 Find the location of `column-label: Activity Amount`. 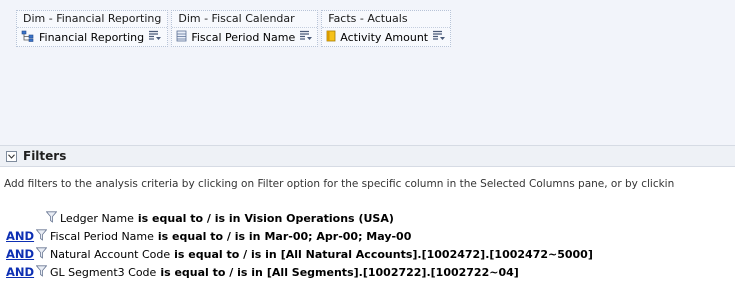

column-label: Activity Amount is located at coordinates (384, 37).